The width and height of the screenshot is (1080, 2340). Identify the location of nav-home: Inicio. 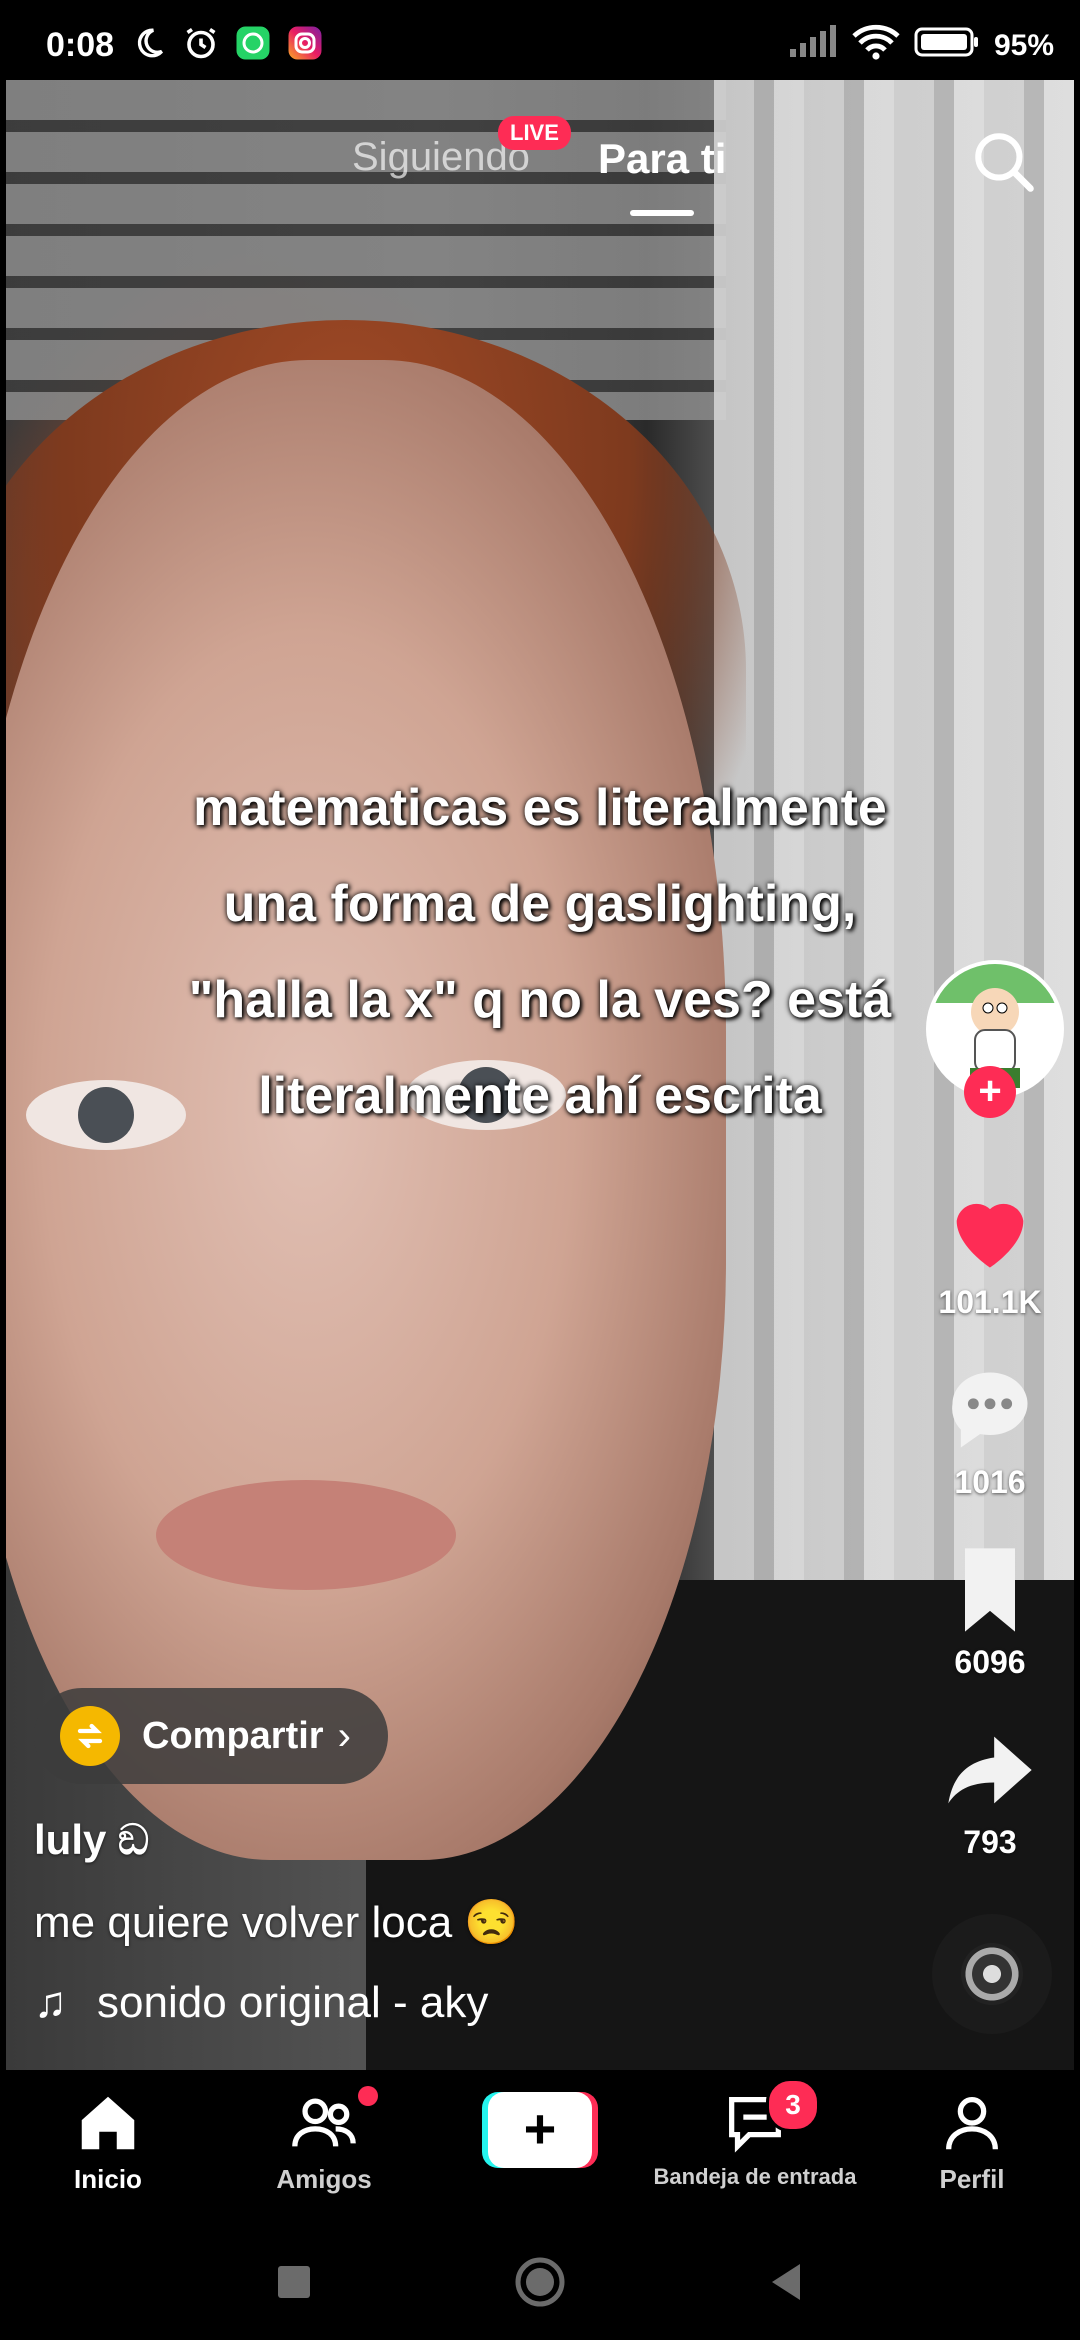
(108, 2141).